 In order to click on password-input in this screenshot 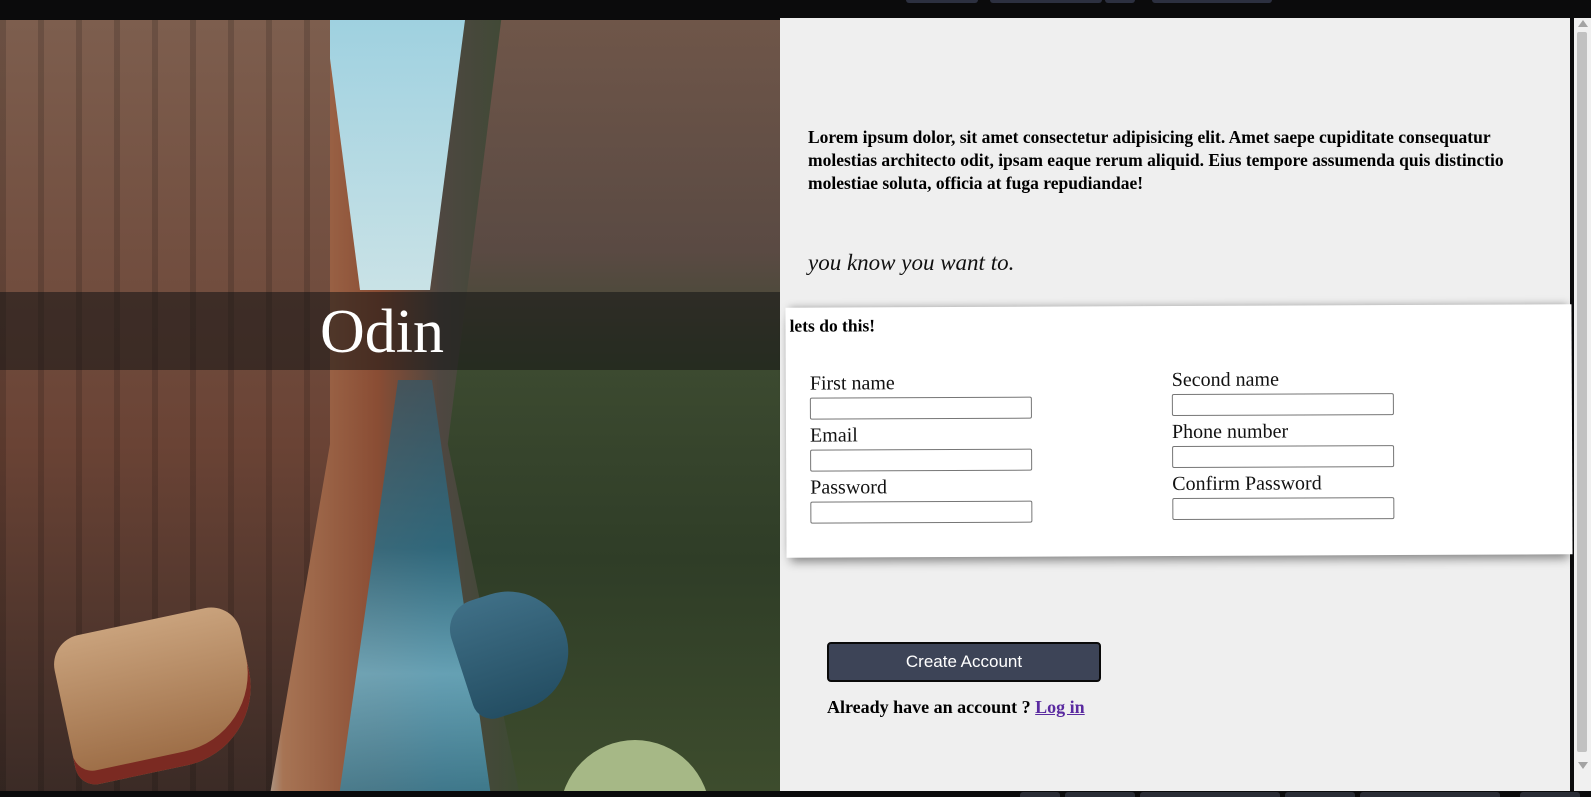, I will do `click(921, 512)`.